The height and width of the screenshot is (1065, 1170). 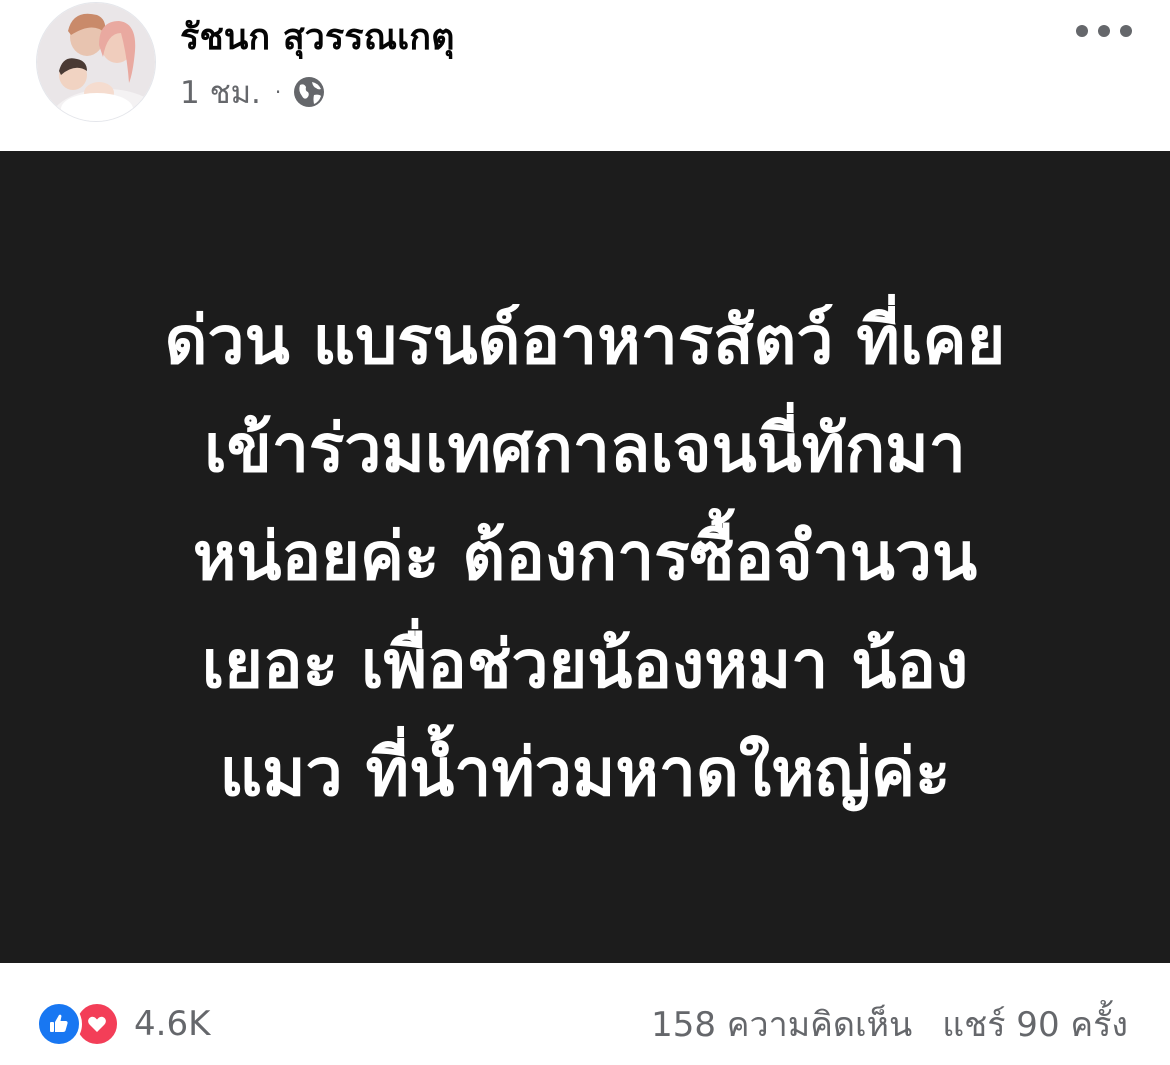 What do you see at coordinates (220, 92) in the screenshot?
I see `post-time: 1 ชม.` at bounding box center [220, 92].